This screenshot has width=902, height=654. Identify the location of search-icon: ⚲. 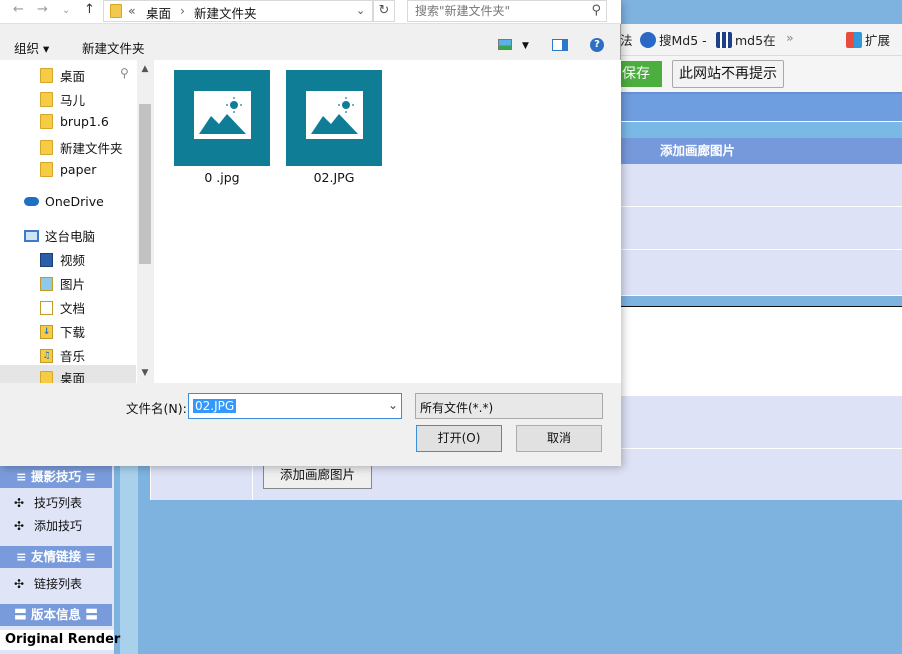
(596, 10).